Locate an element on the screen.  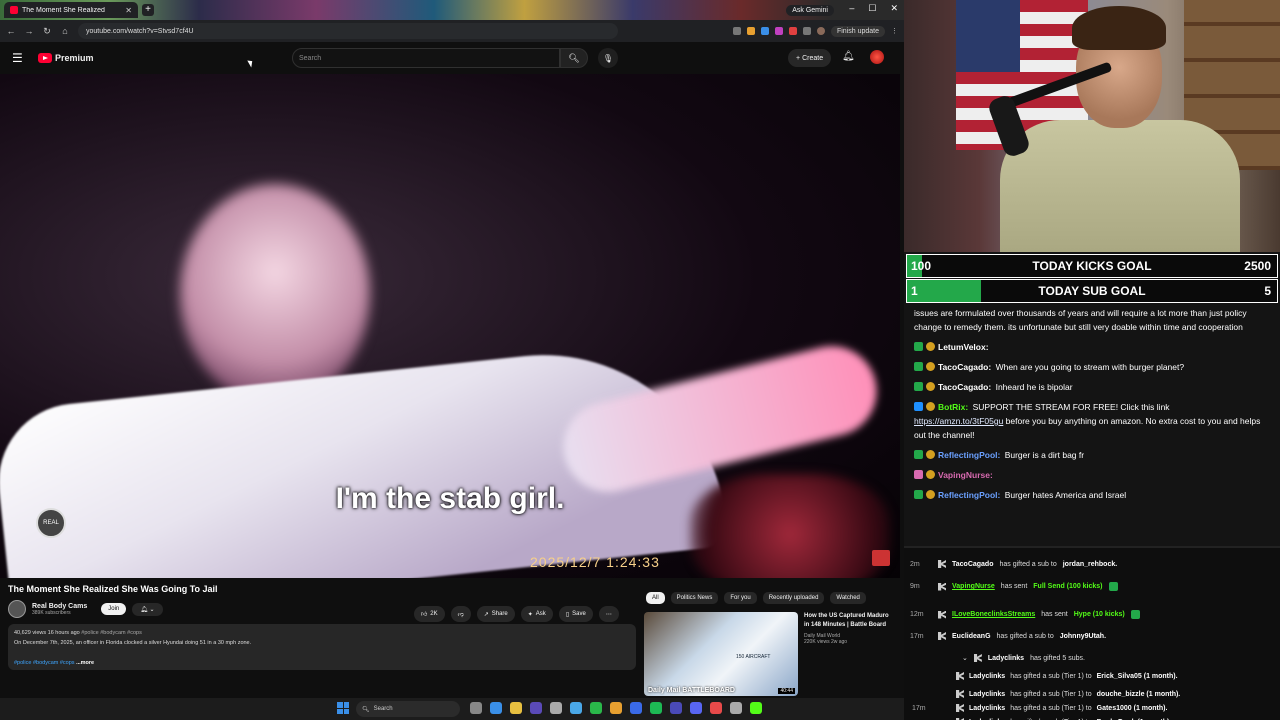
discord-icon is located at coordinates (696, 708).